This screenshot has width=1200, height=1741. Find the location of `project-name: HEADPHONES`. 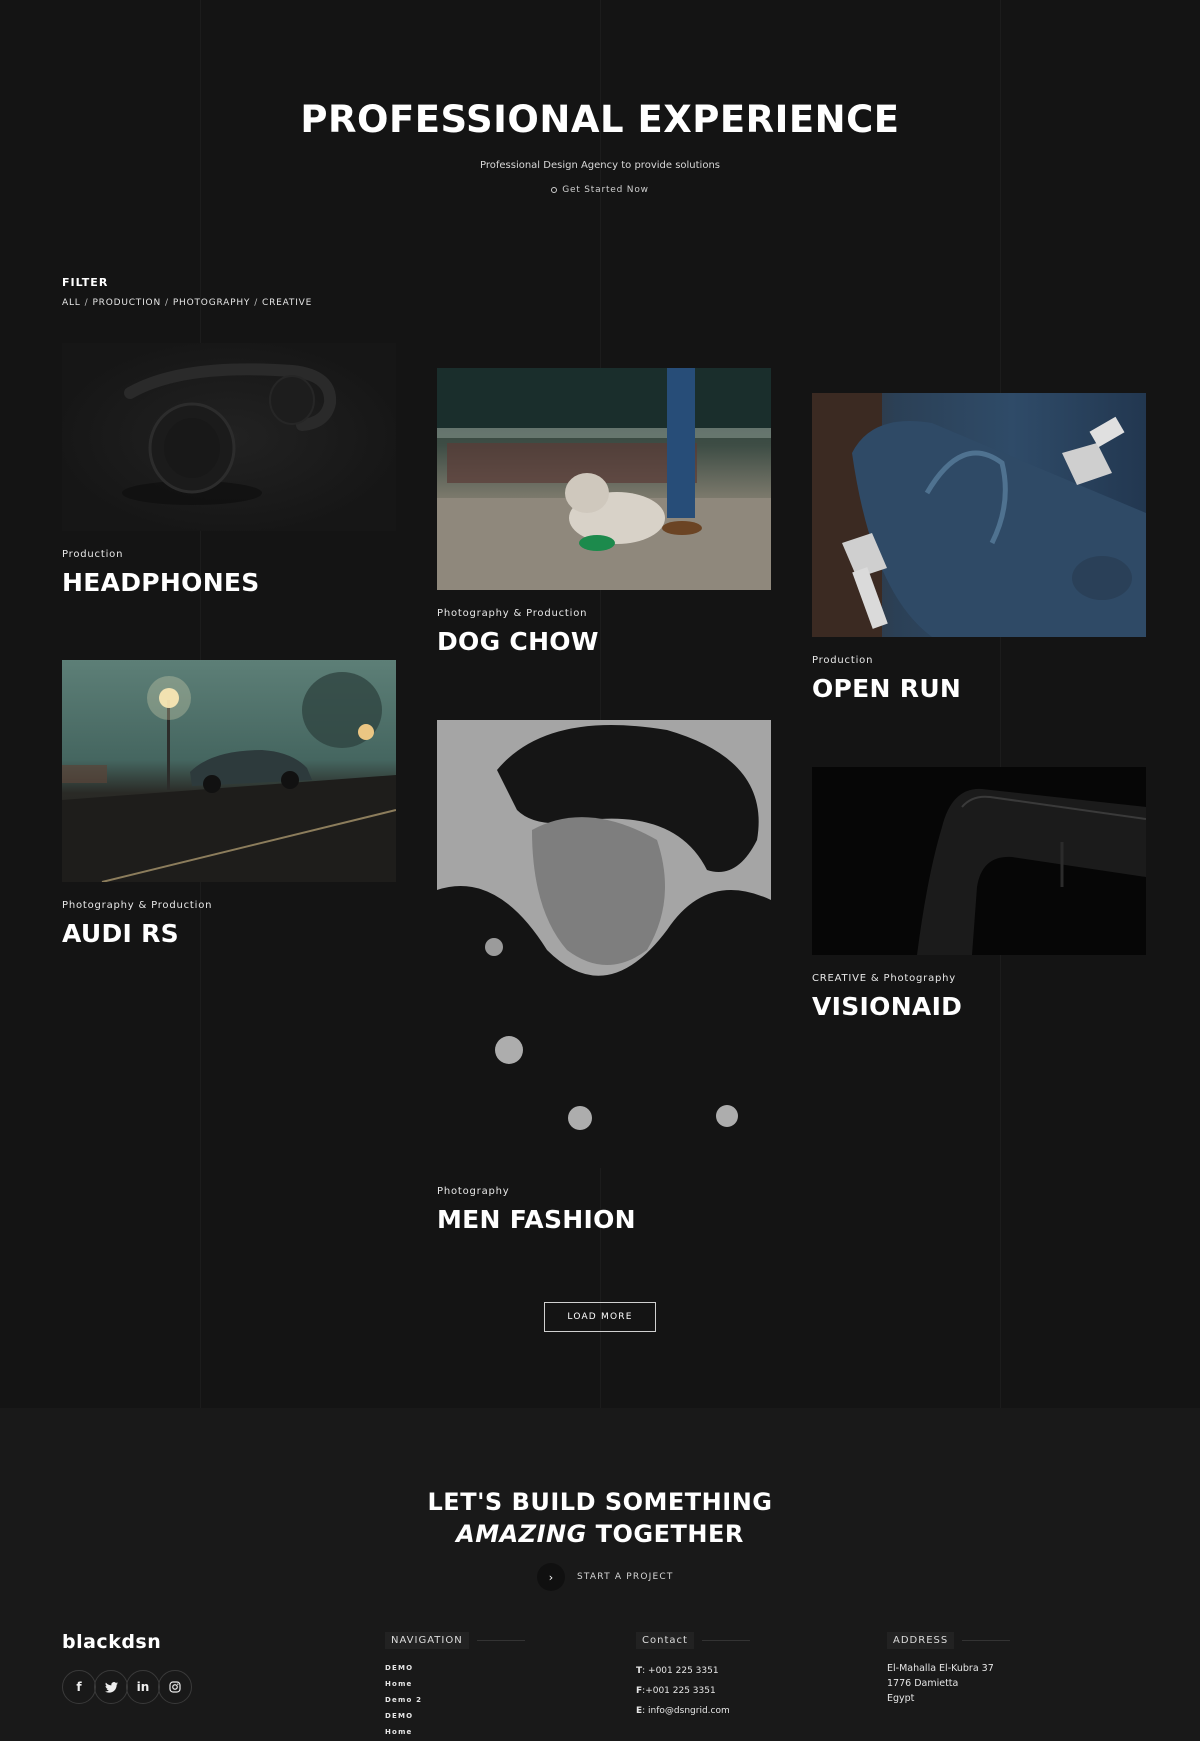

project-name: HEADPHONES is located at coordinates (161, 582).